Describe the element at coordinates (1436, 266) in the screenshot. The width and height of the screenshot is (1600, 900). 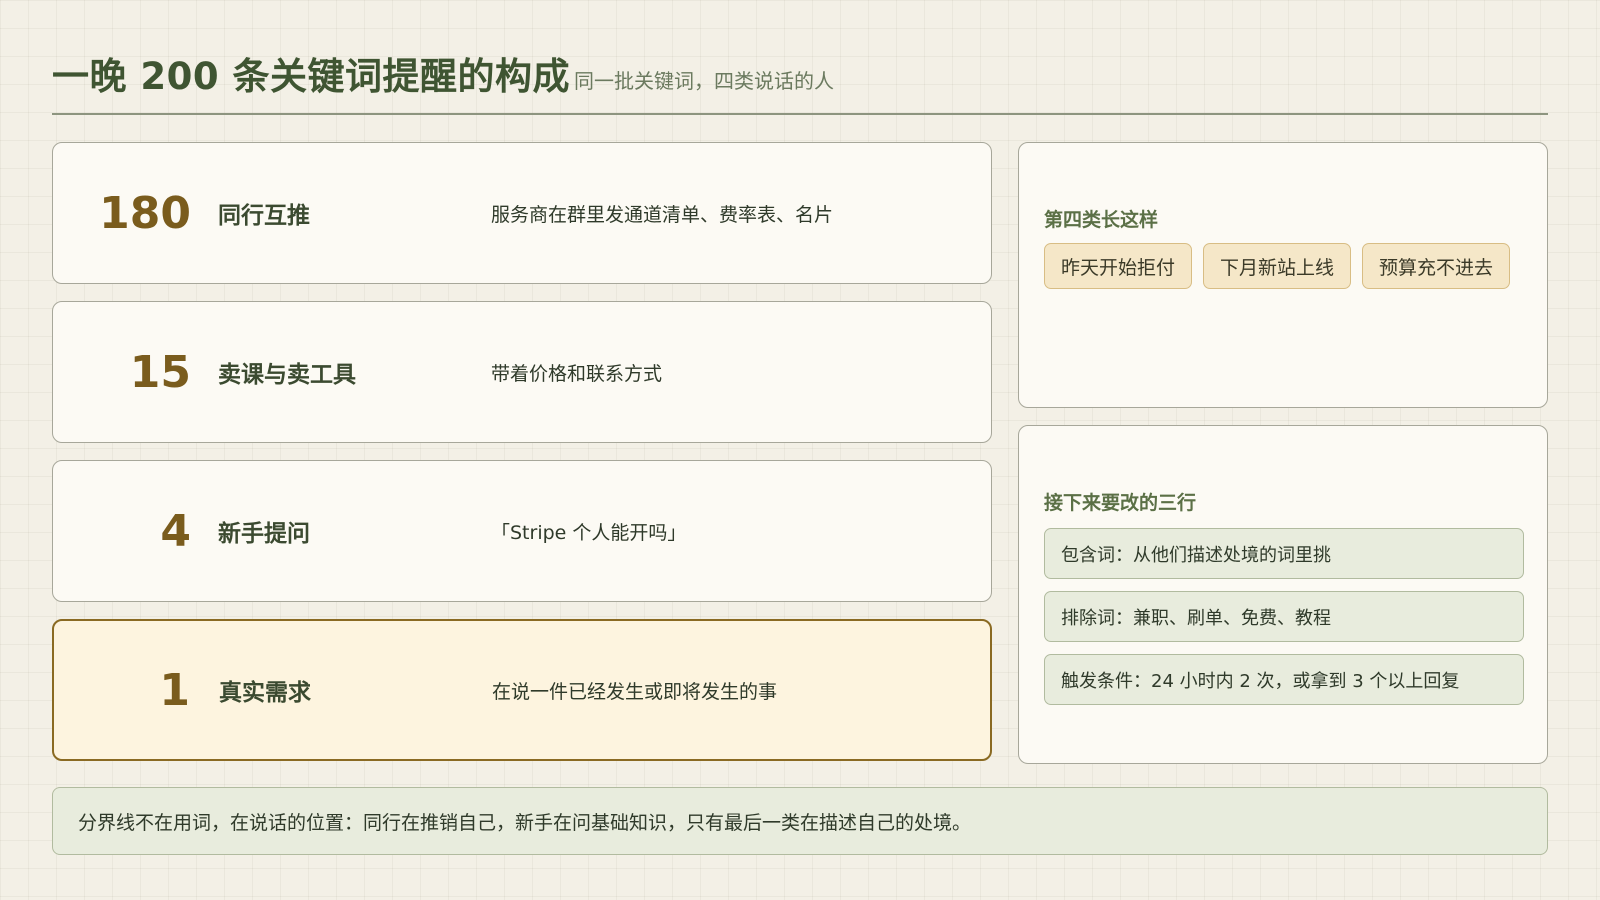
I see `example-tag: 预算充不进去` at that location.